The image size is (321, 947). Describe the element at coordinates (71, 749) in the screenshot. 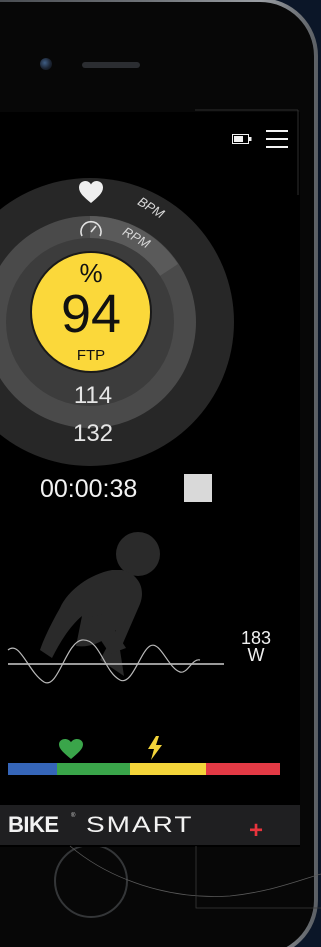

I see `zone-heart-icon` at that location.